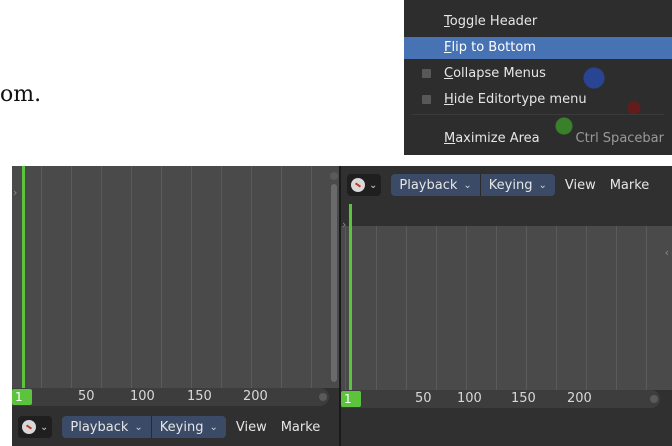 Image resolution: width=672 pixels, height=446 pixels. What do you see at coordinates (334, 283) in the screenshot?
I see `vertical-scrollbar` at bounding box center [334, 283].